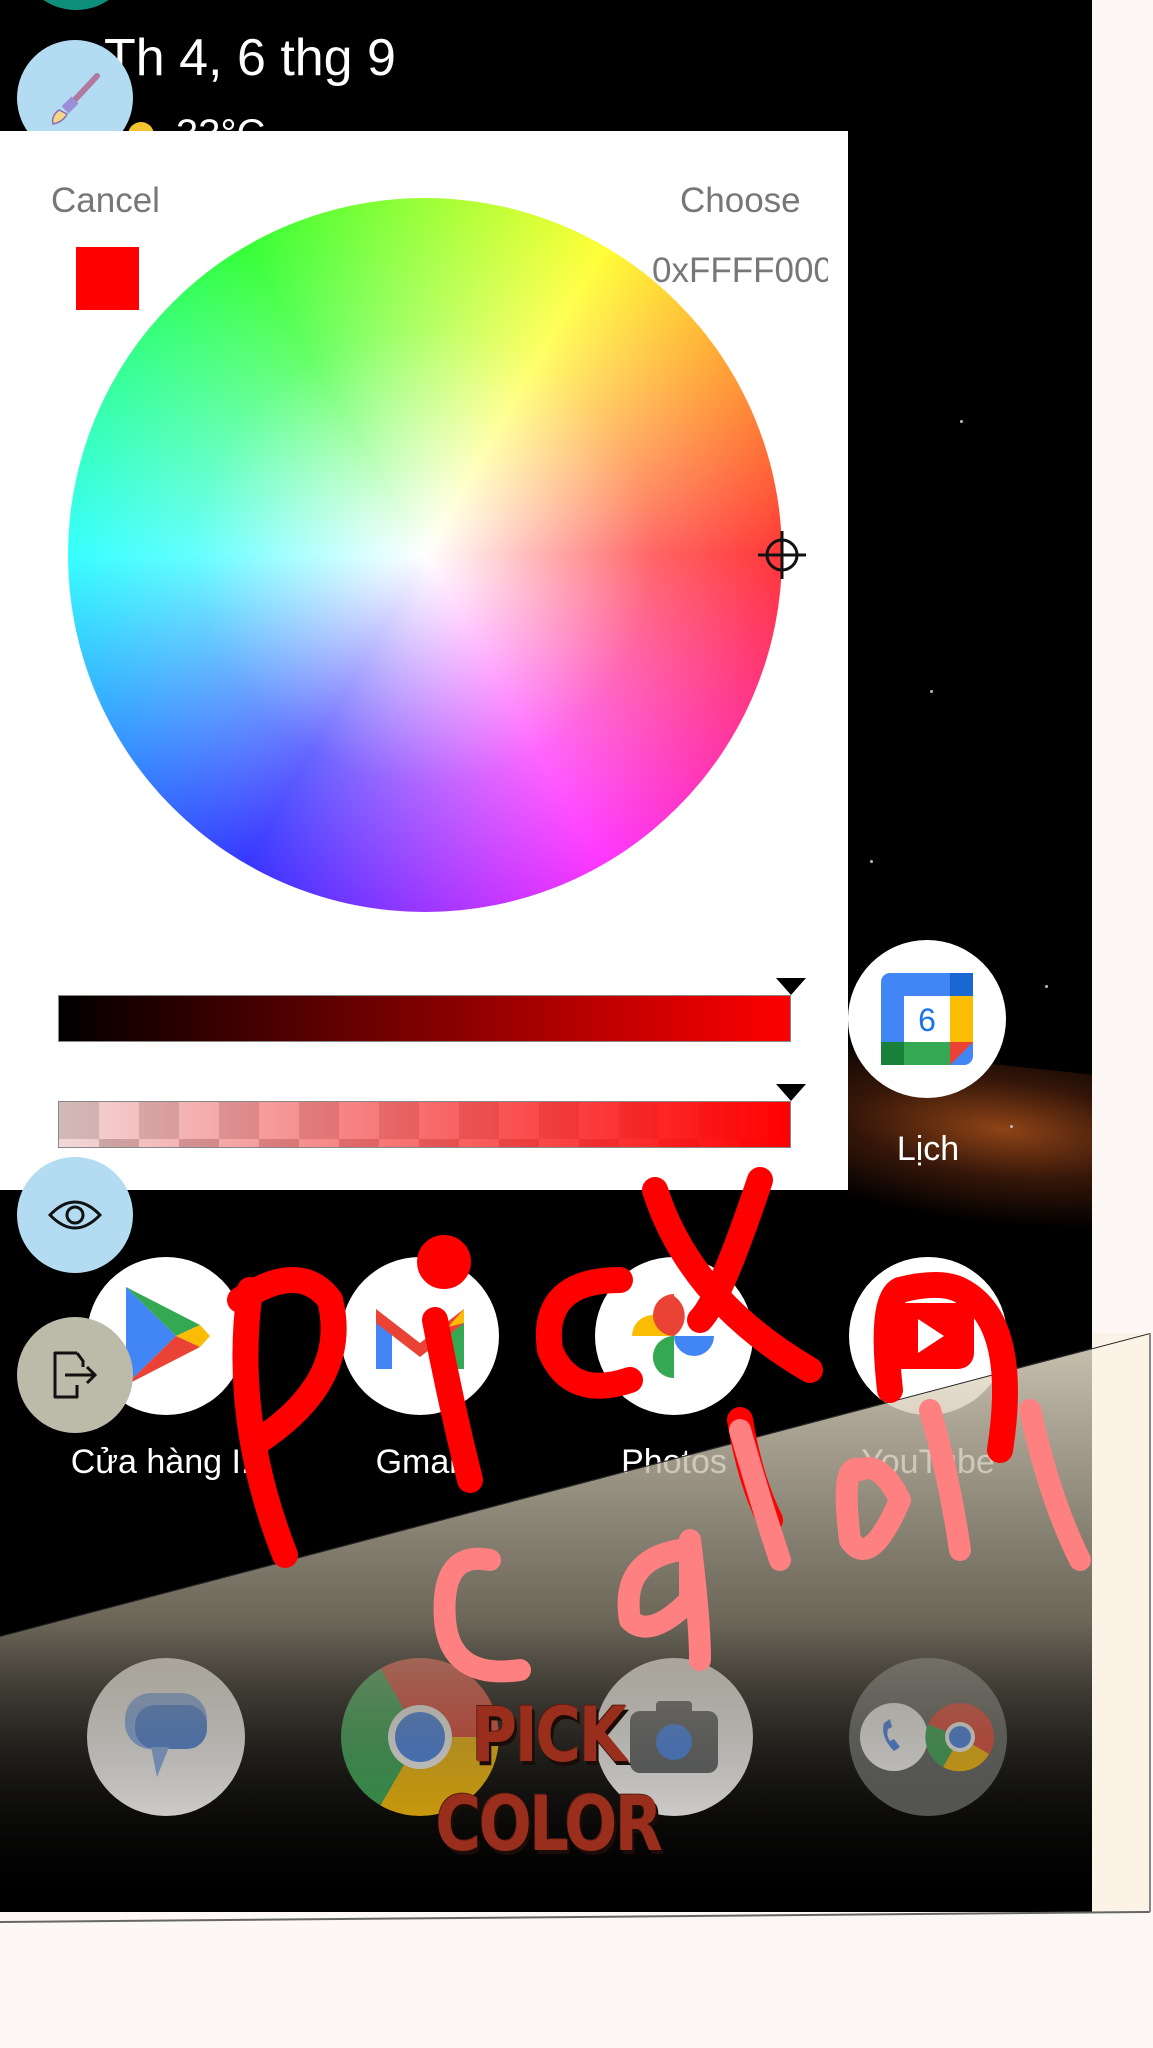  I want to click on date-widget: Th 4, 6 thg 9, so click(250, 58).